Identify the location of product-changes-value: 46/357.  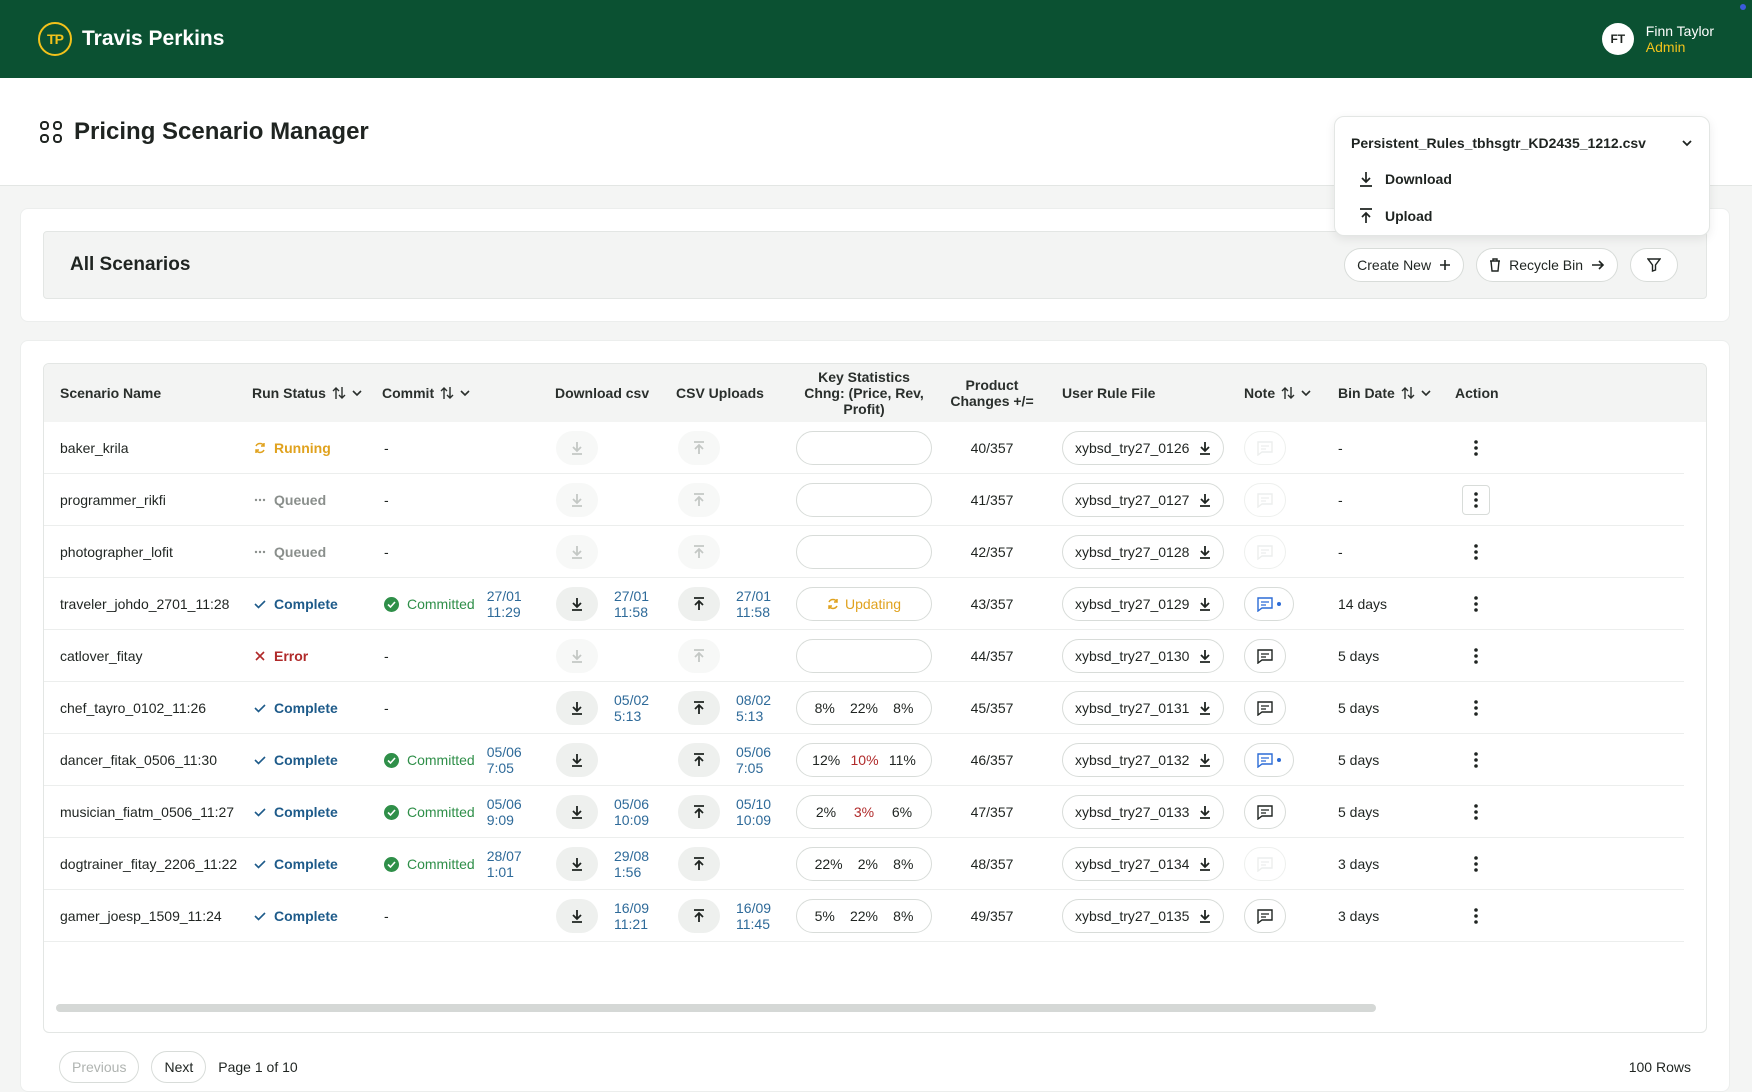
(992, 760).